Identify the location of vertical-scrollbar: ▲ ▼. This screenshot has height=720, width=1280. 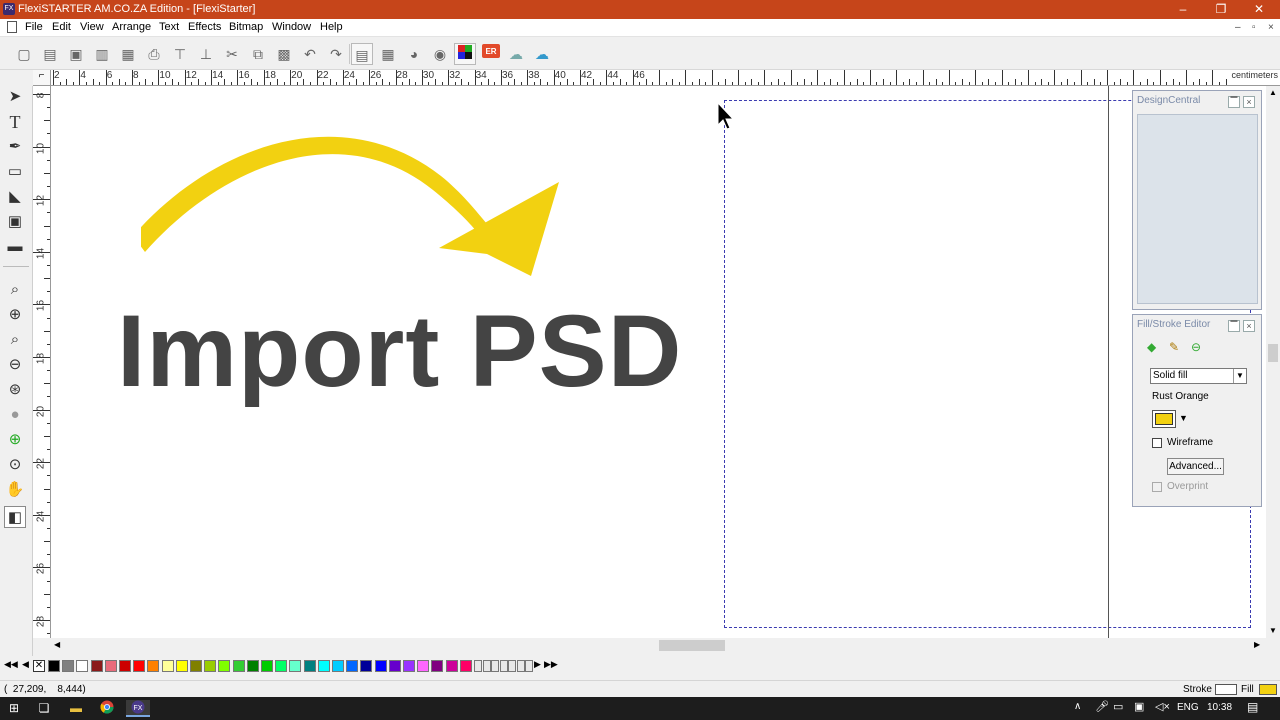
(1273, 362).